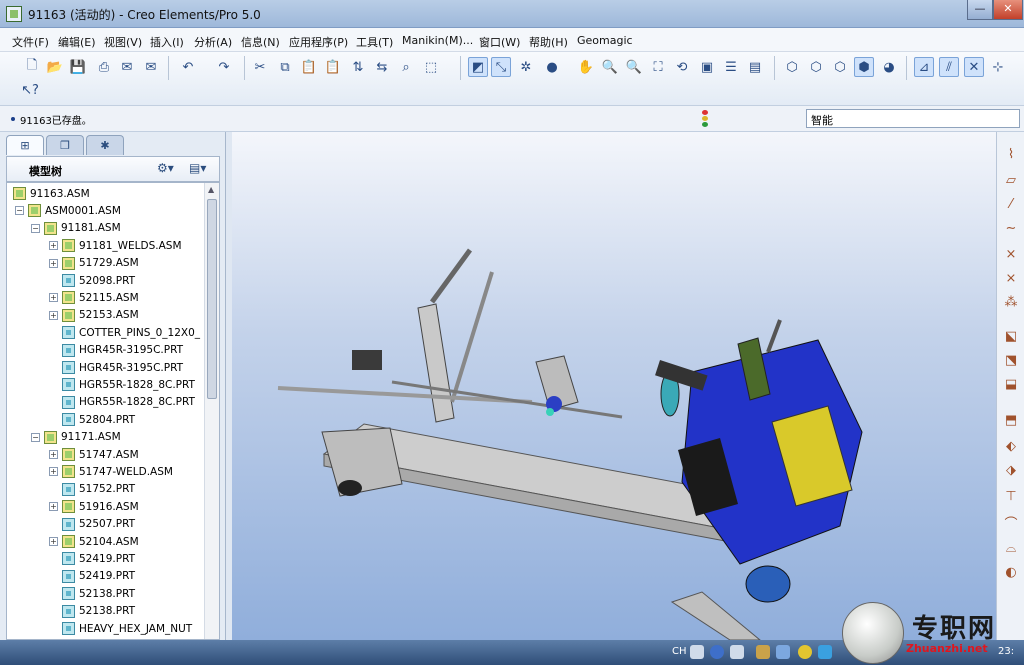 This screenshot has height=665, width=1024. I want to click on scroll-up-icon: ▲, so click(211, 189).